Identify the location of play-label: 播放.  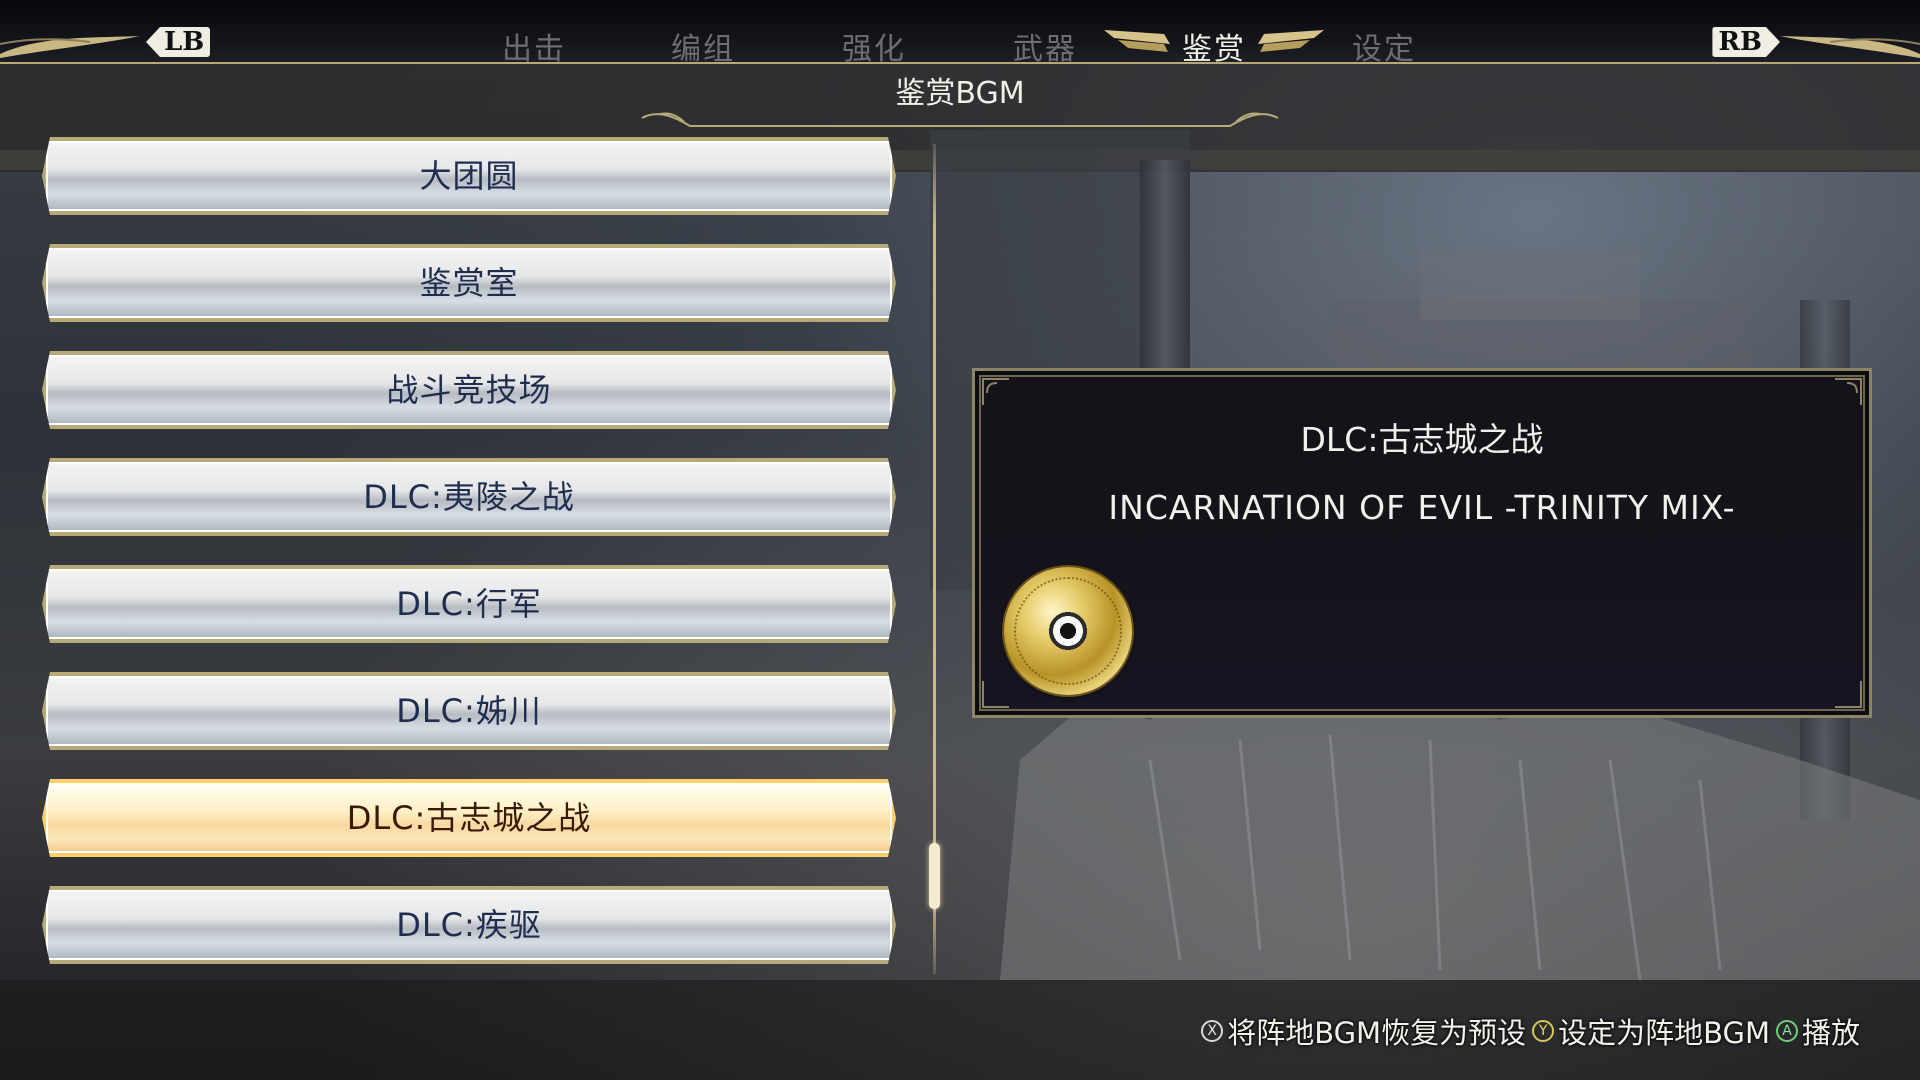
(1830, 1033).